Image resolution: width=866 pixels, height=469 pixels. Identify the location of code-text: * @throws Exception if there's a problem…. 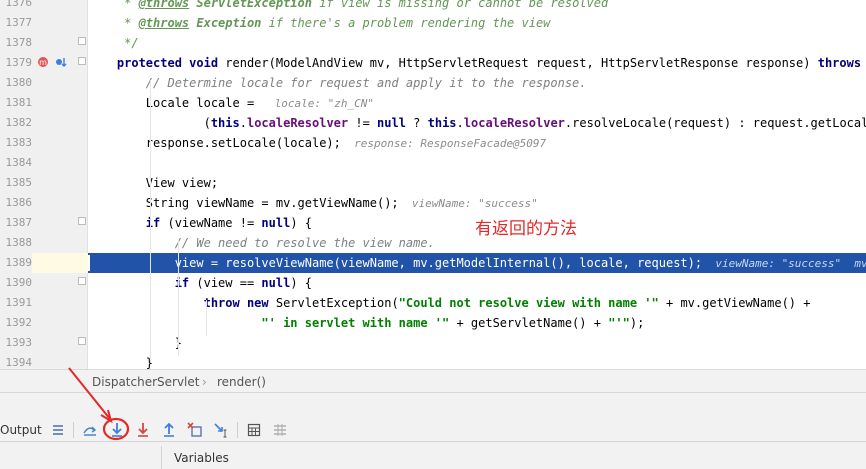
(319, 23).